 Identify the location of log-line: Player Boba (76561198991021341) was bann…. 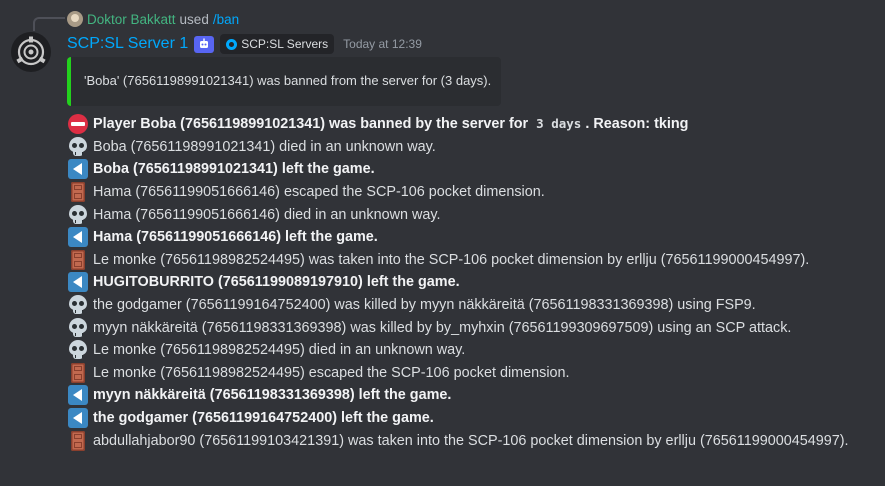
(474, 124).